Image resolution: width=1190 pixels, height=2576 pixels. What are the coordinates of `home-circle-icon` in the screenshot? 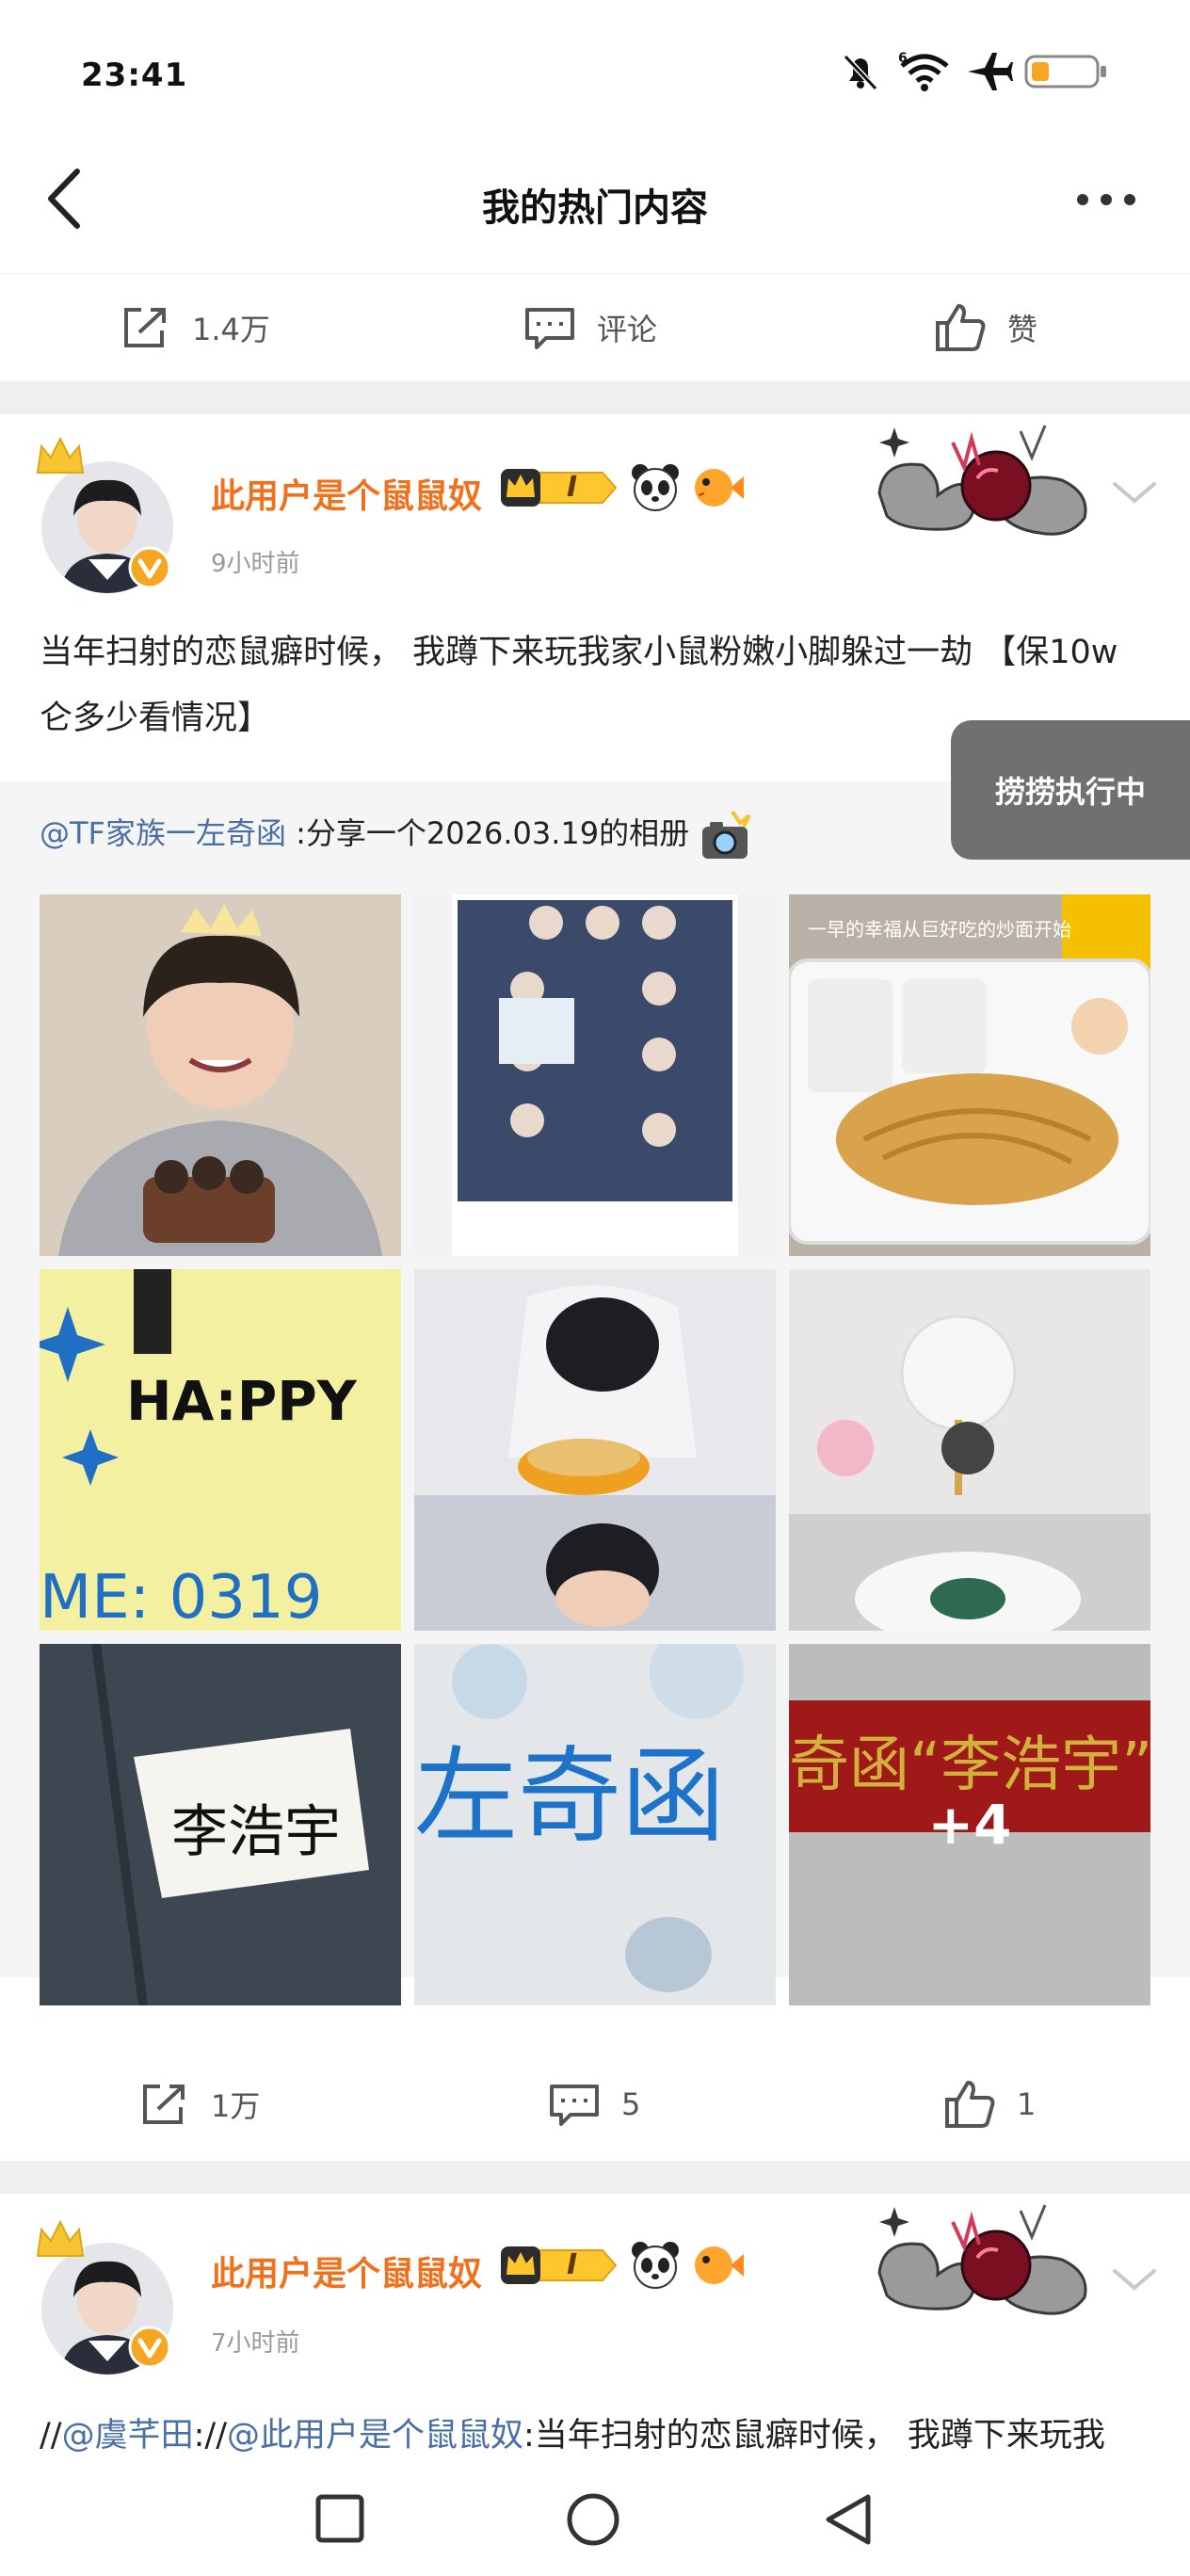 It's located at (593, 2519).